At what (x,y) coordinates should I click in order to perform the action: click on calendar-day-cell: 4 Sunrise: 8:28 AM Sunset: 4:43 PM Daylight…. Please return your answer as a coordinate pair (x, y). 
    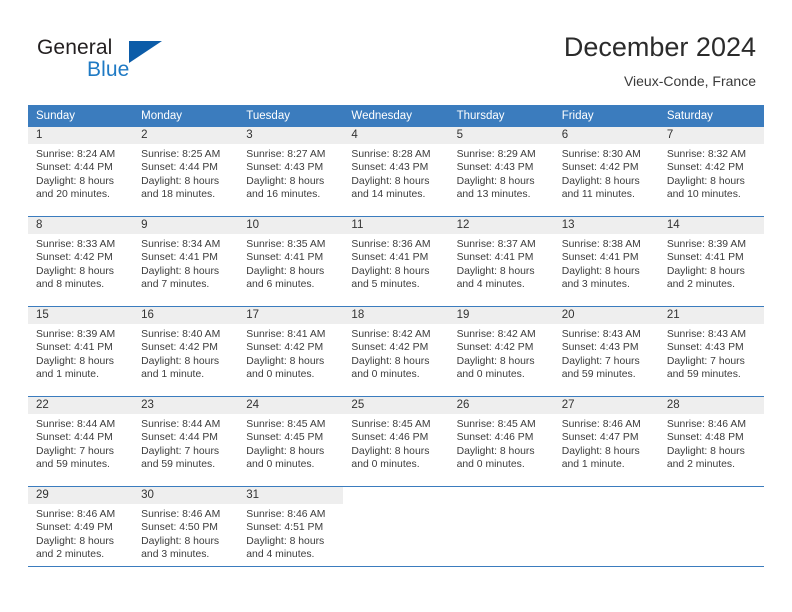
    Looking at the image, I should click on (396, 172).